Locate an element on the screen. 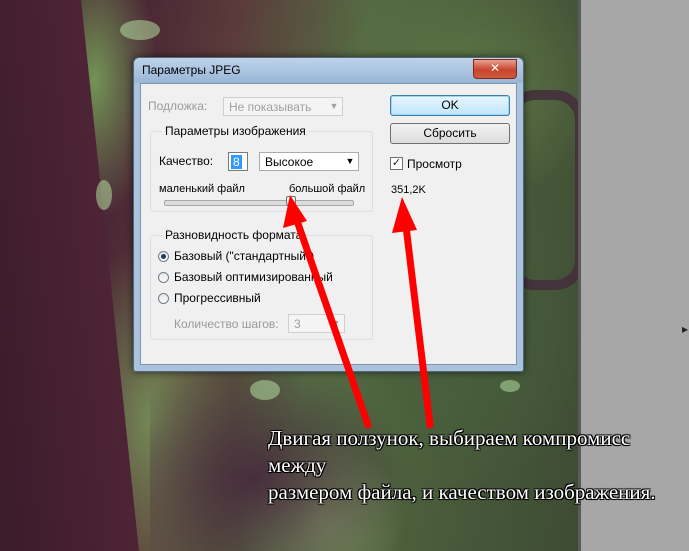 The width and height of the screenshot is (689, 551). radio-baseline-standard is located at coordinates (163, 256).